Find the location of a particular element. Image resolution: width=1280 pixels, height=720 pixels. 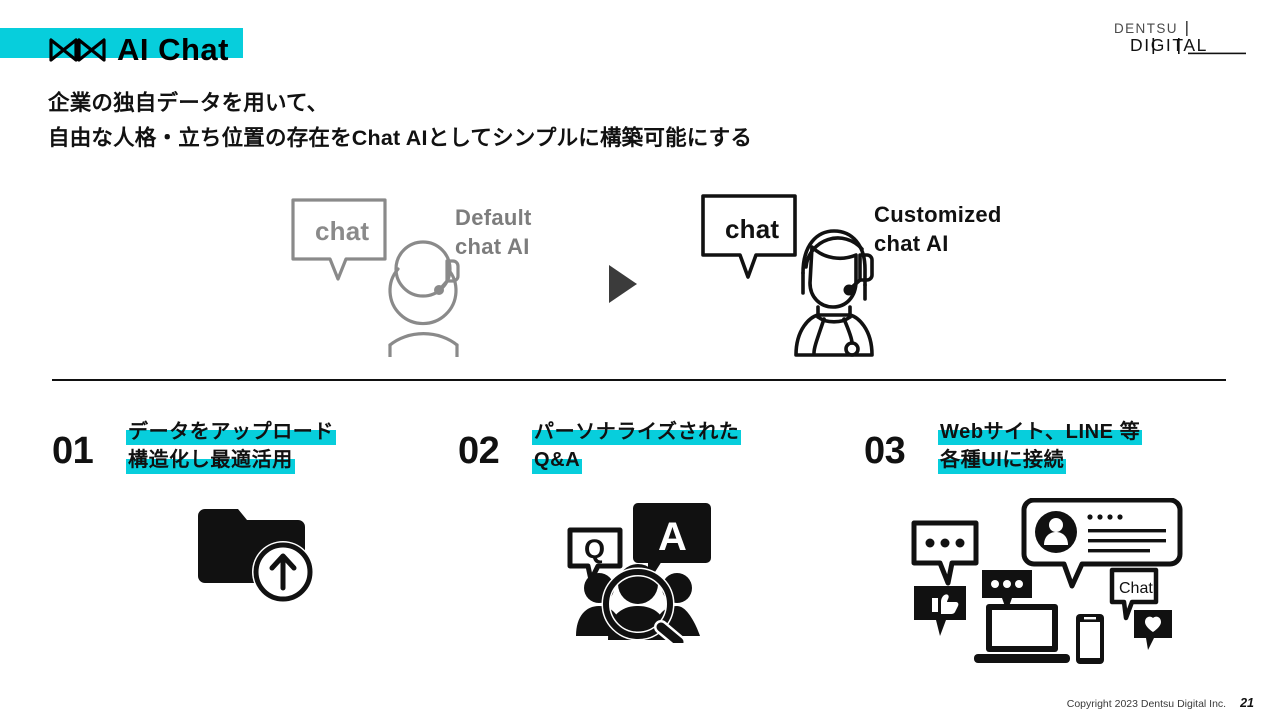

infinity-icon is located at coordinates (77, 49).